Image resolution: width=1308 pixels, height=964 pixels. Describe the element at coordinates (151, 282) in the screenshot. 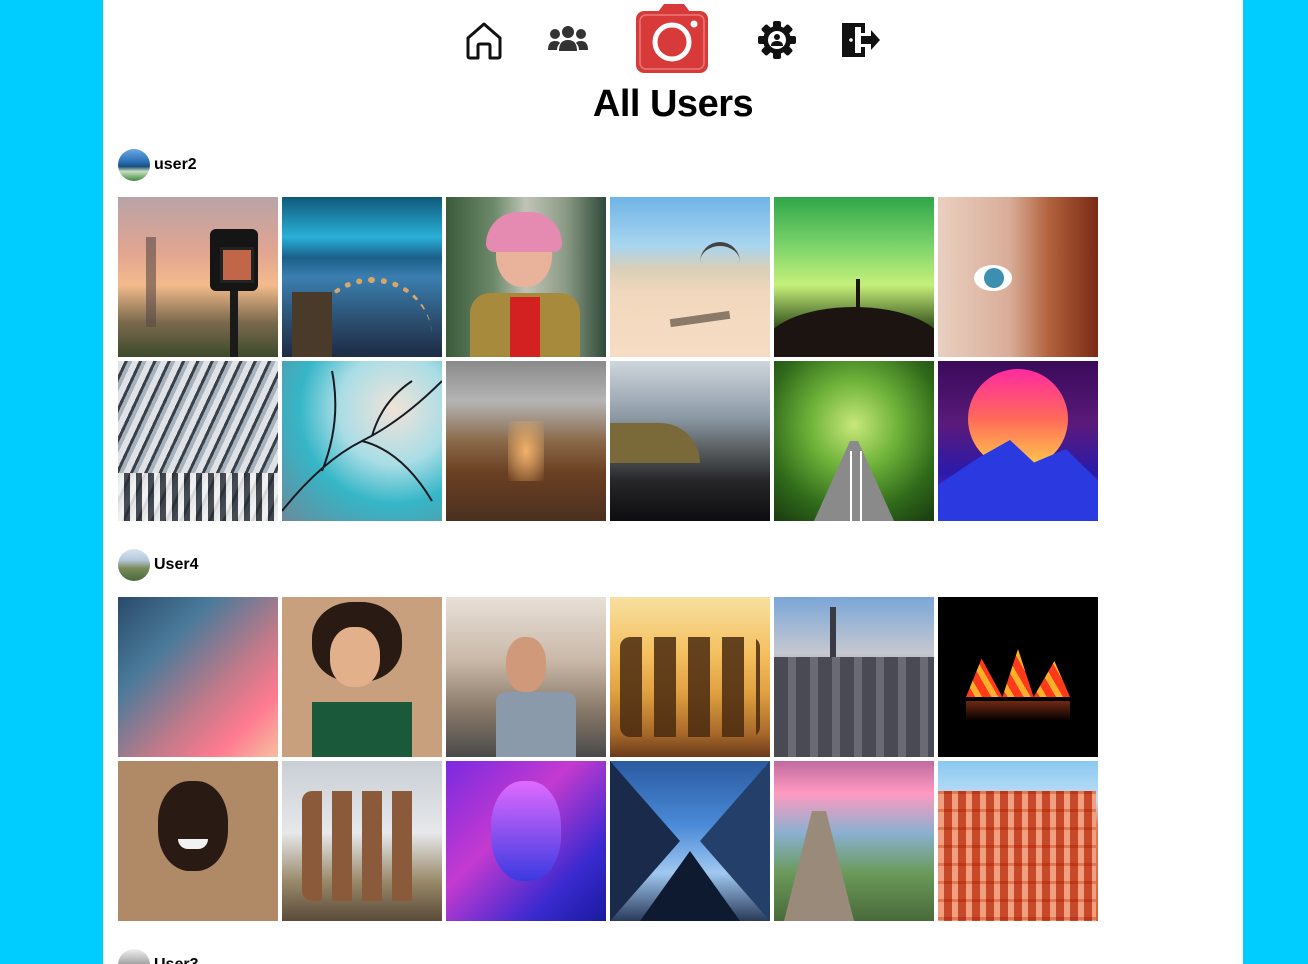

I see `tower-silhouette-image` at that location.